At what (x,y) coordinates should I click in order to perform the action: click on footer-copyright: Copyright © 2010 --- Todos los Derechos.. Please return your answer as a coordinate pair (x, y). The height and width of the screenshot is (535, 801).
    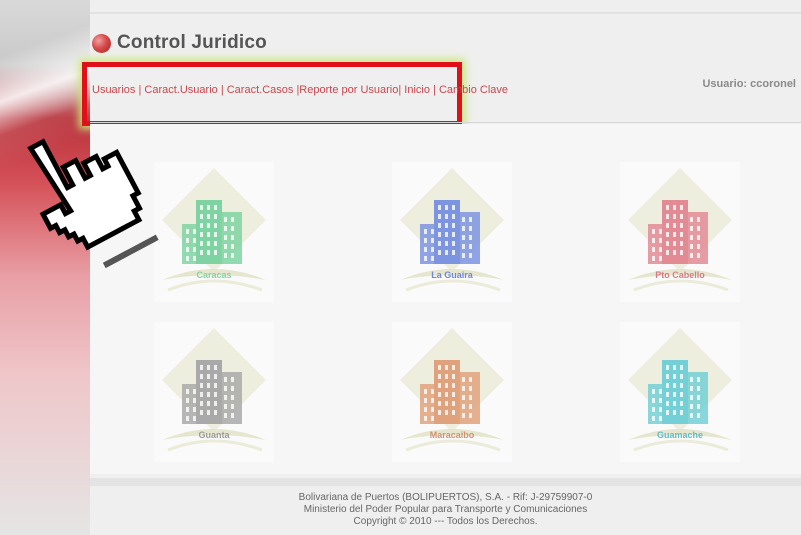
    Looking at the image, I should click on (445, 521).